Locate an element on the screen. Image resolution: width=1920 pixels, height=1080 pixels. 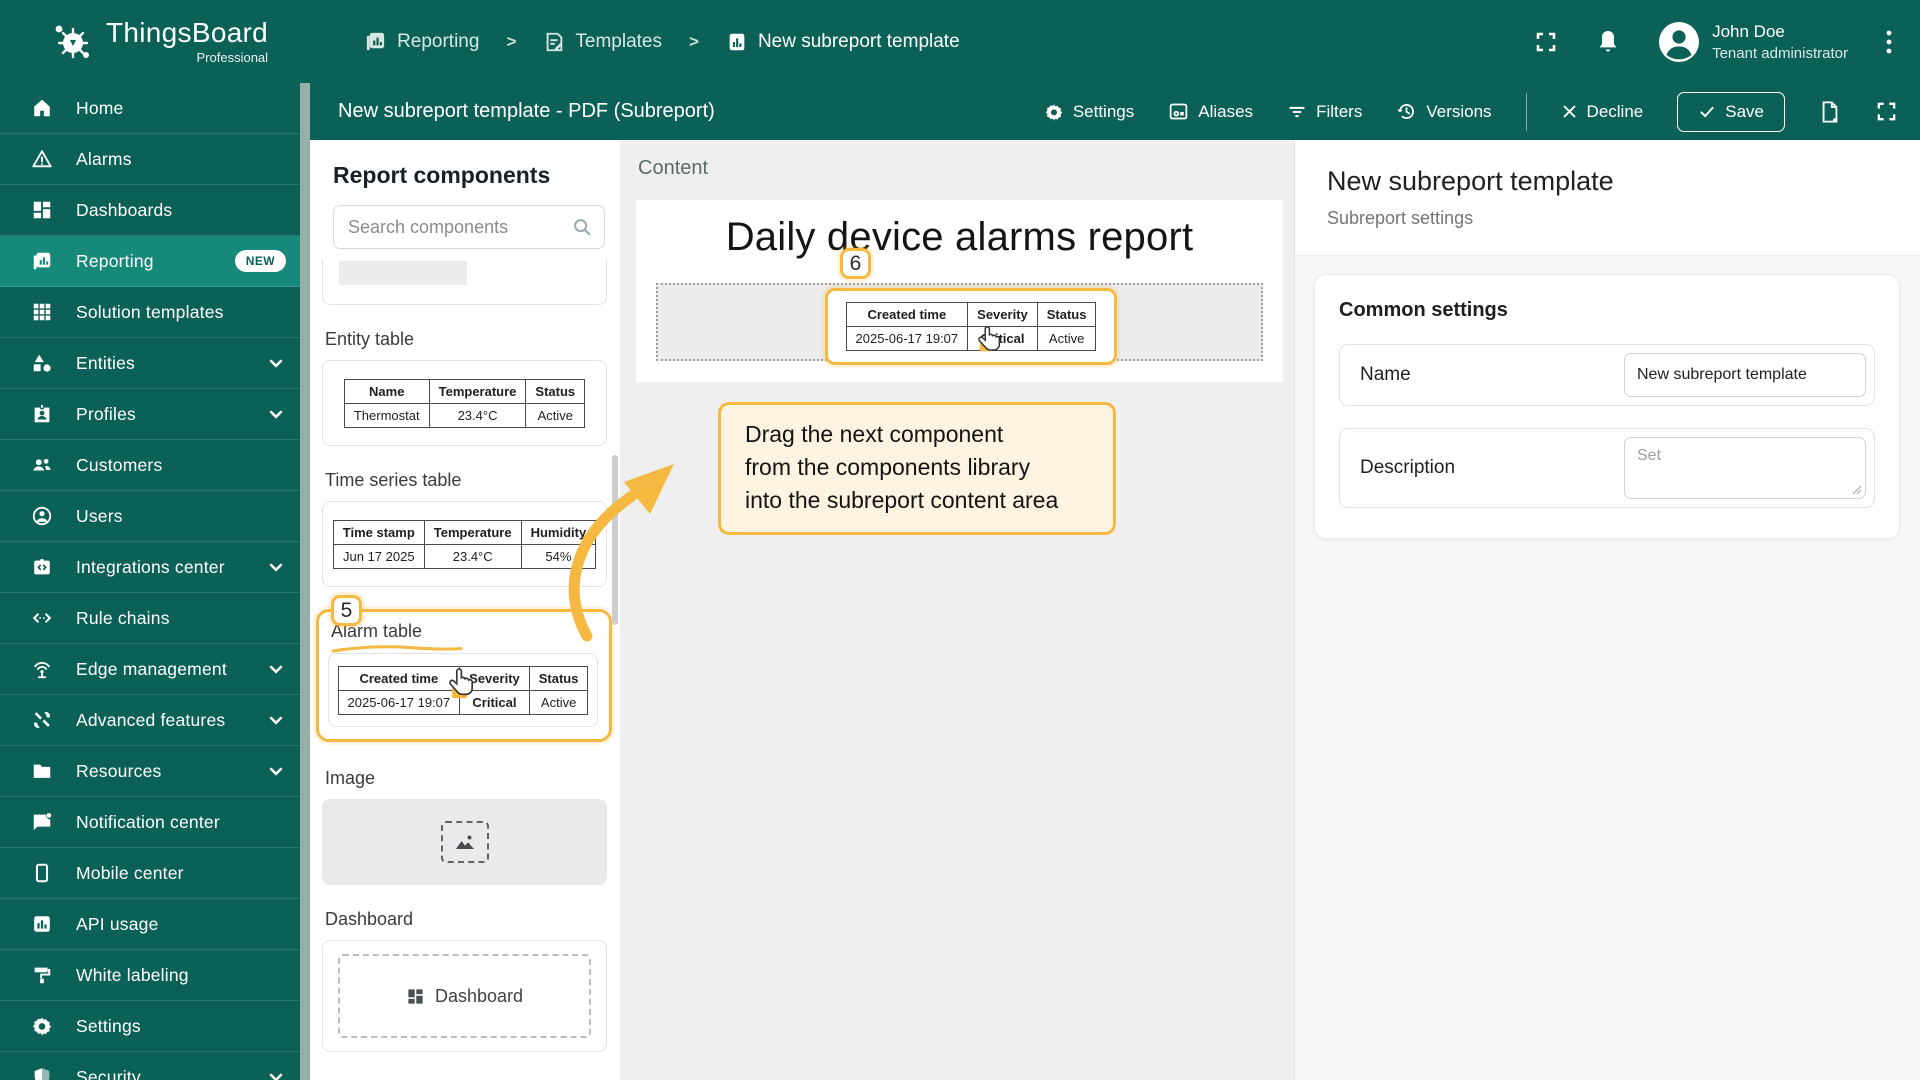
settings-button: Settings is located at coordinates (1089, 112).